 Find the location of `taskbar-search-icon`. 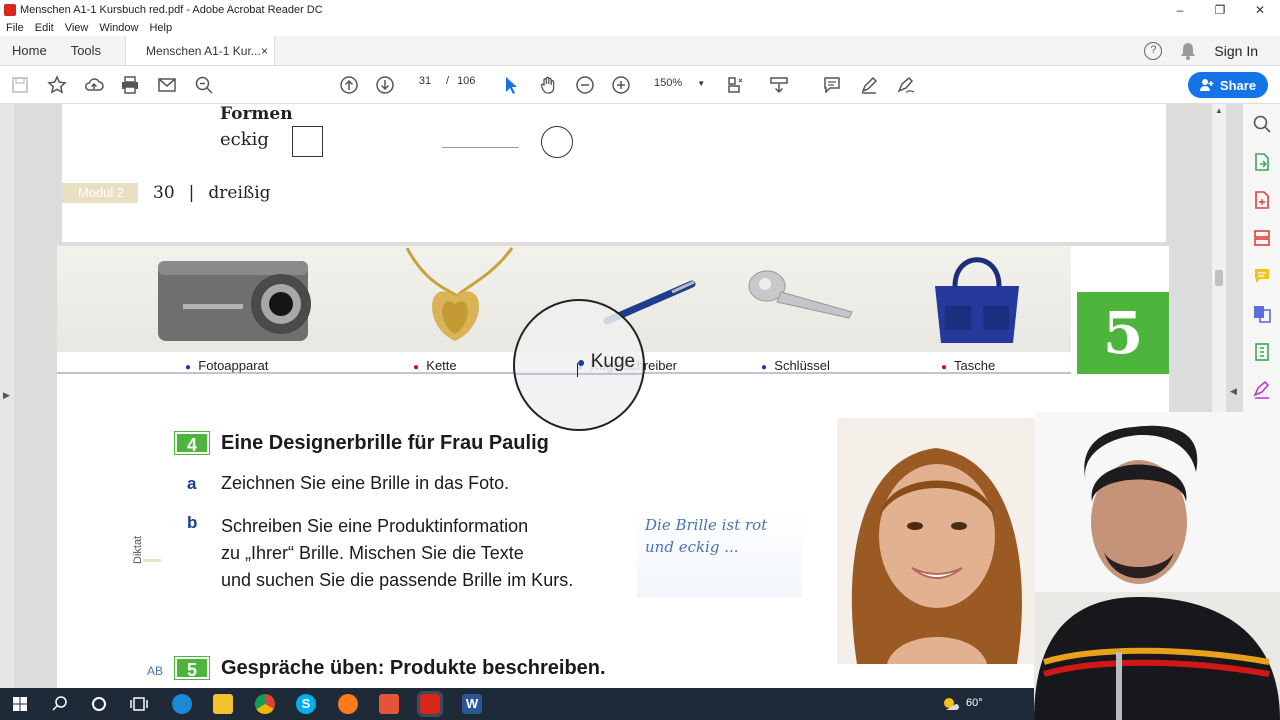

taskbar-search-icon is located at coordinates (60, 704).